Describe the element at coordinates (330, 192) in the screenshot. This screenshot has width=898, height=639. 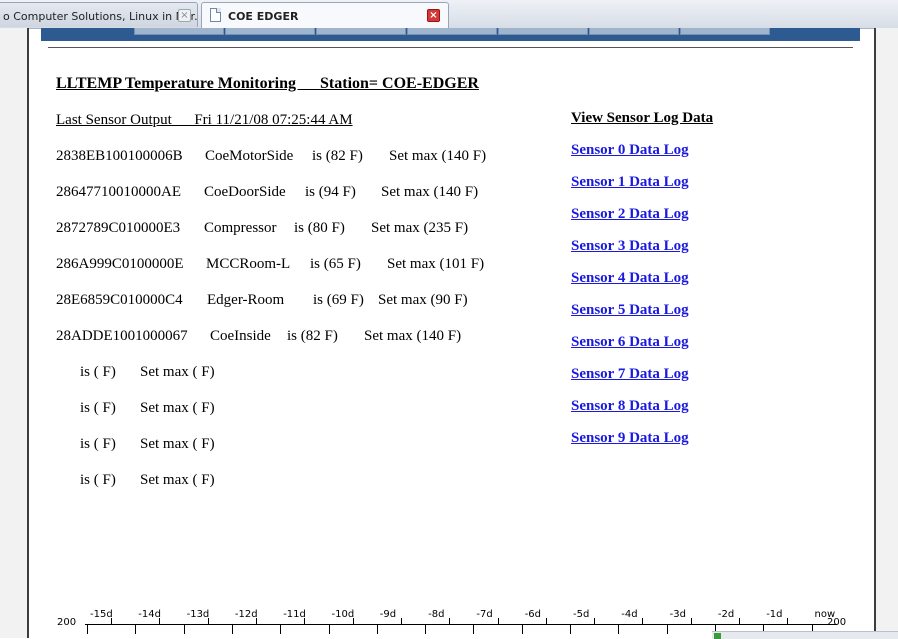
I see `sensor-reading: is (94 F)` at that location.